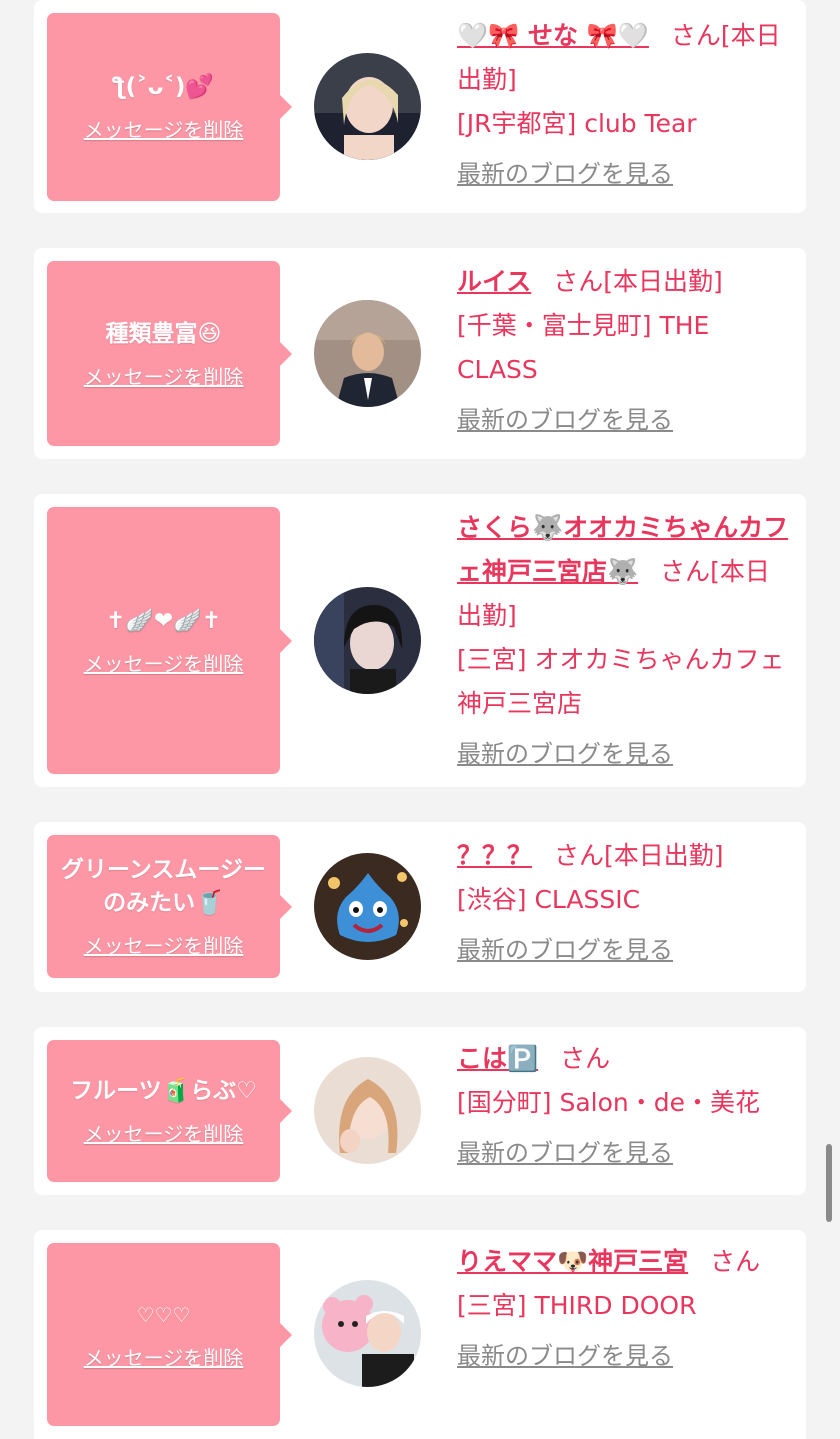 Image resolution: width=840 pixels, height=1439 pixels. I want to click on profile-info: こは🅿️ さん [国分町] Salon・de・美花 最新のブログを見る, so click(624, 1104).